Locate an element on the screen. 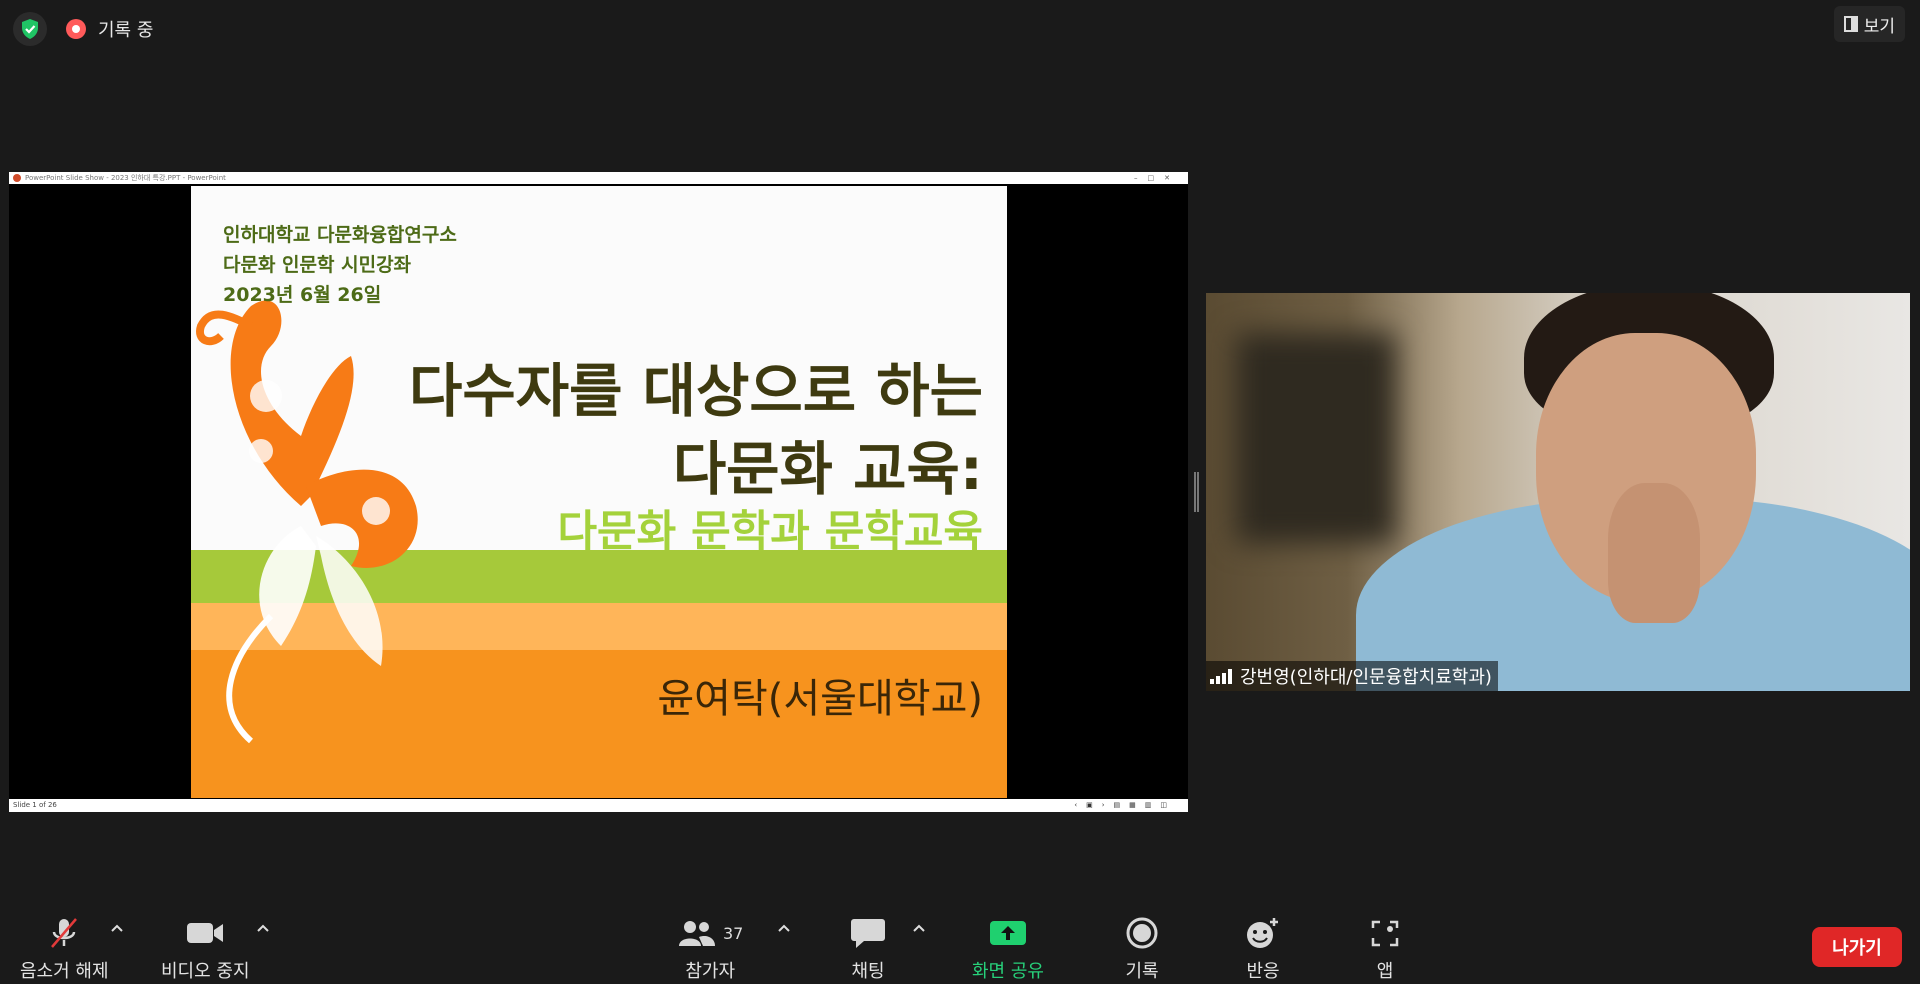 This screenshot has height=984, width=1920. chat-label: 채팅 is located at coordinates (868, 971).